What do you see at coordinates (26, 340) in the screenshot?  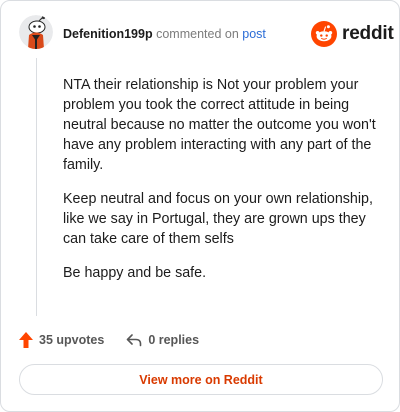 I see `upvote-arrow-icon` at bounding box center [26, 340].